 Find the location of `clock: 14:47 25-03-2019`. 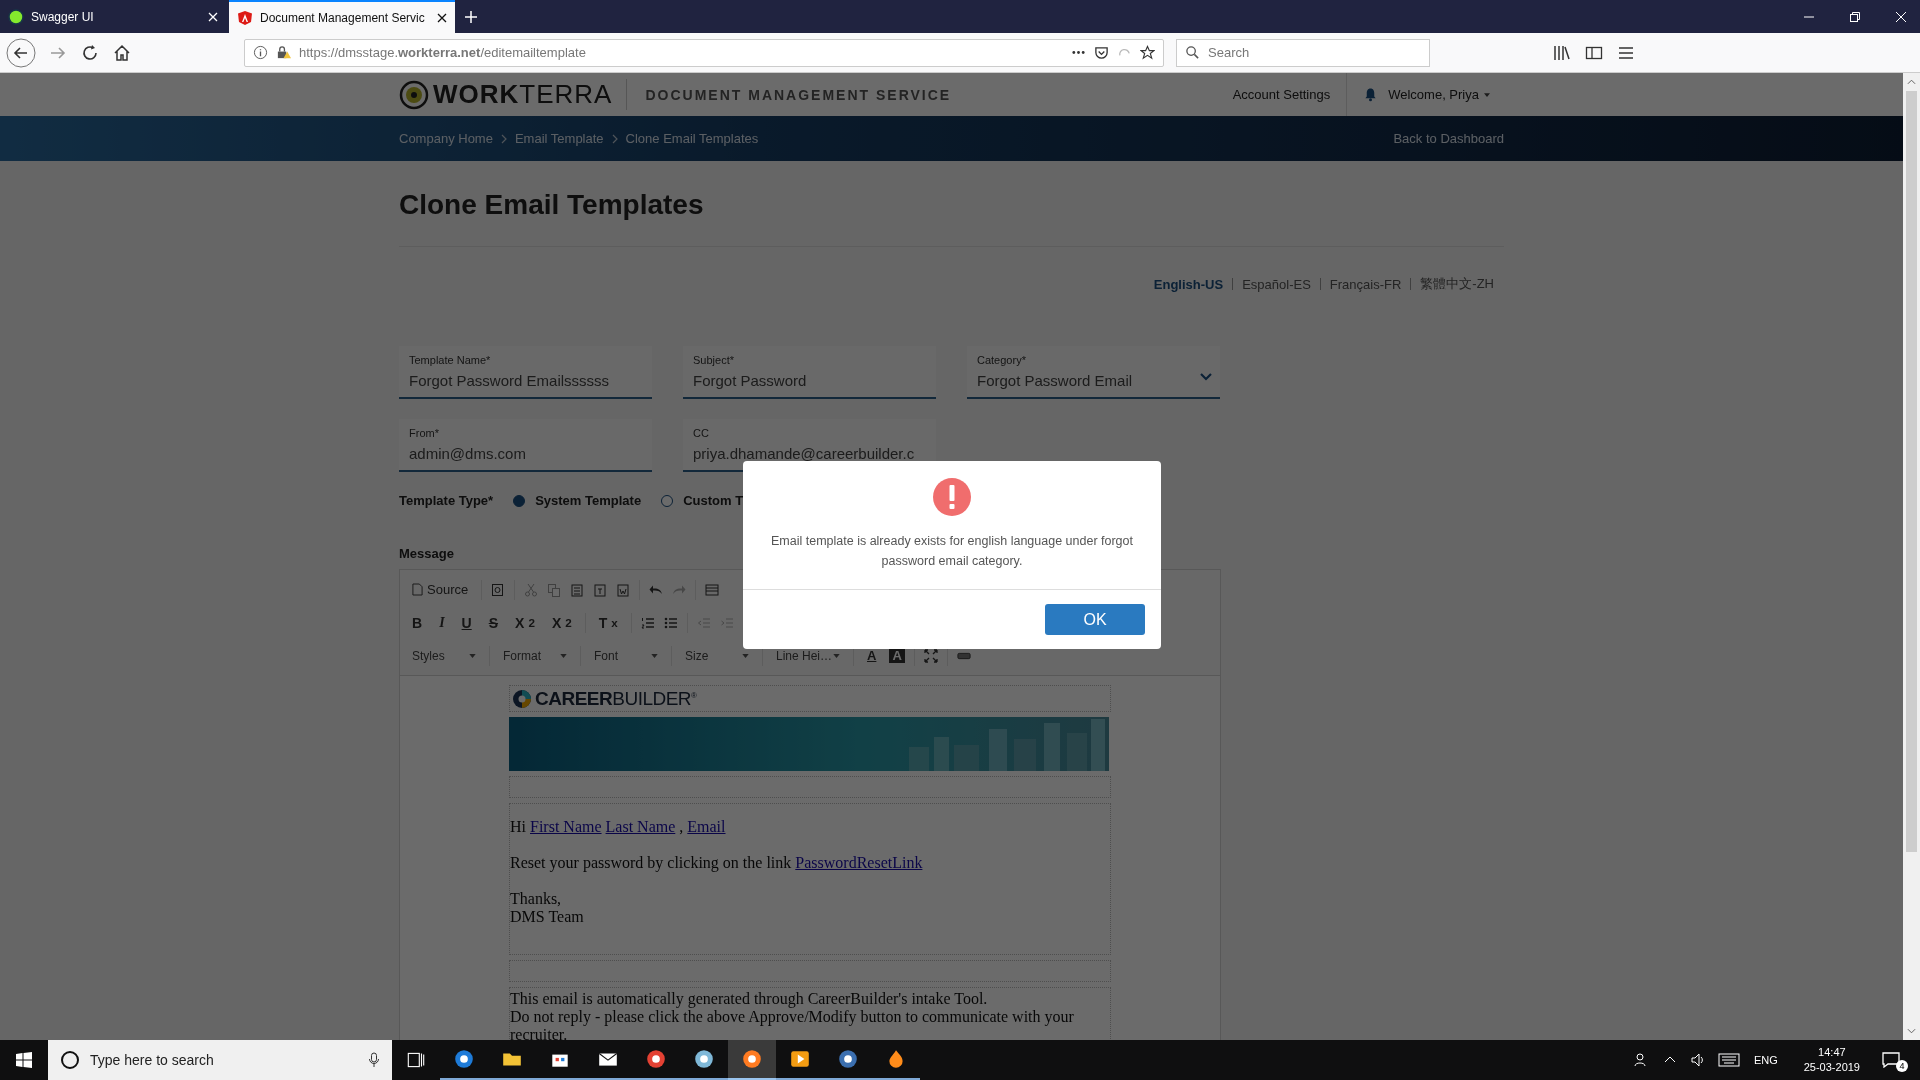

clock: 14:47 25-03-2019 is located at coordinates (1831, 1060).